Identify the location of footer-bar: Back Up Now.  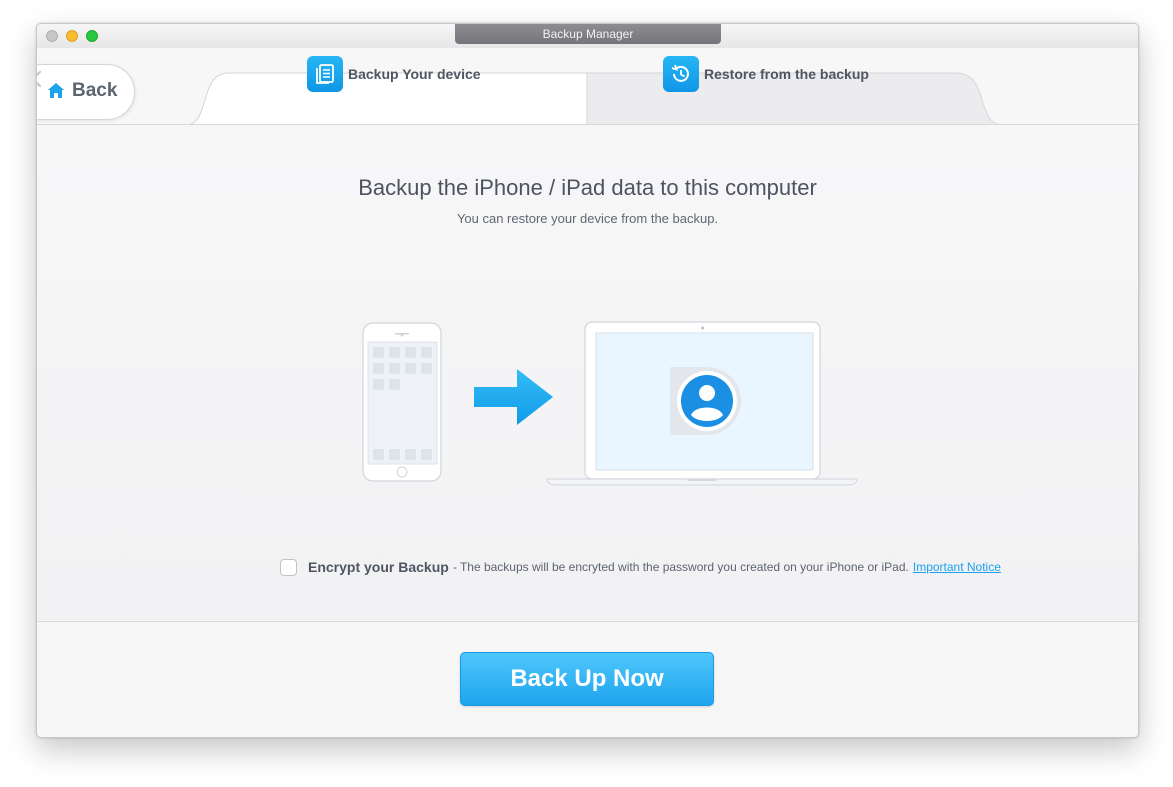
(587, 679).